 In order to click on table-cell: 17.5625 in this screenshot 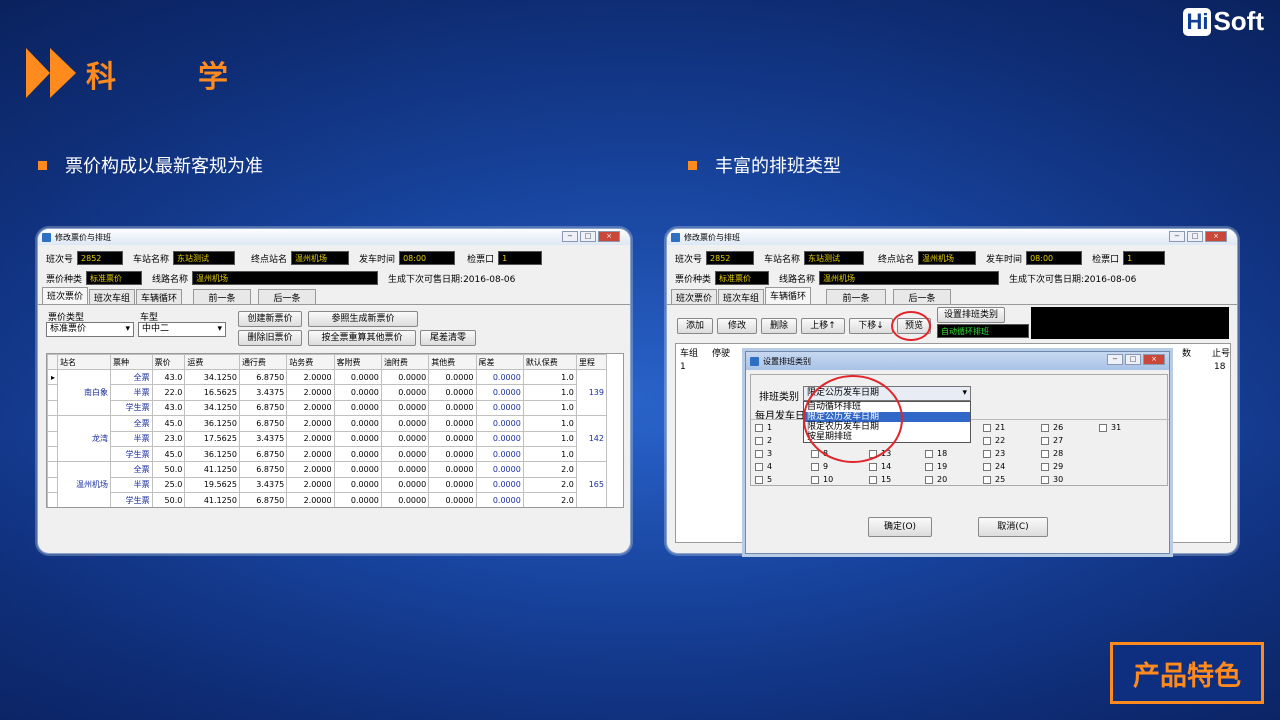, I will do `click(212, 438)`.